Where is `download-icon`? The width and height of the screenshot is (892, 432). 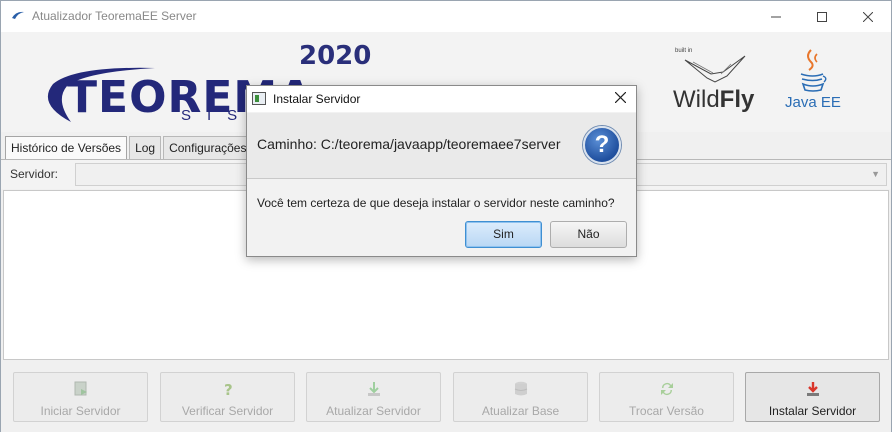
download-icon is located at coordinates (374, 389).